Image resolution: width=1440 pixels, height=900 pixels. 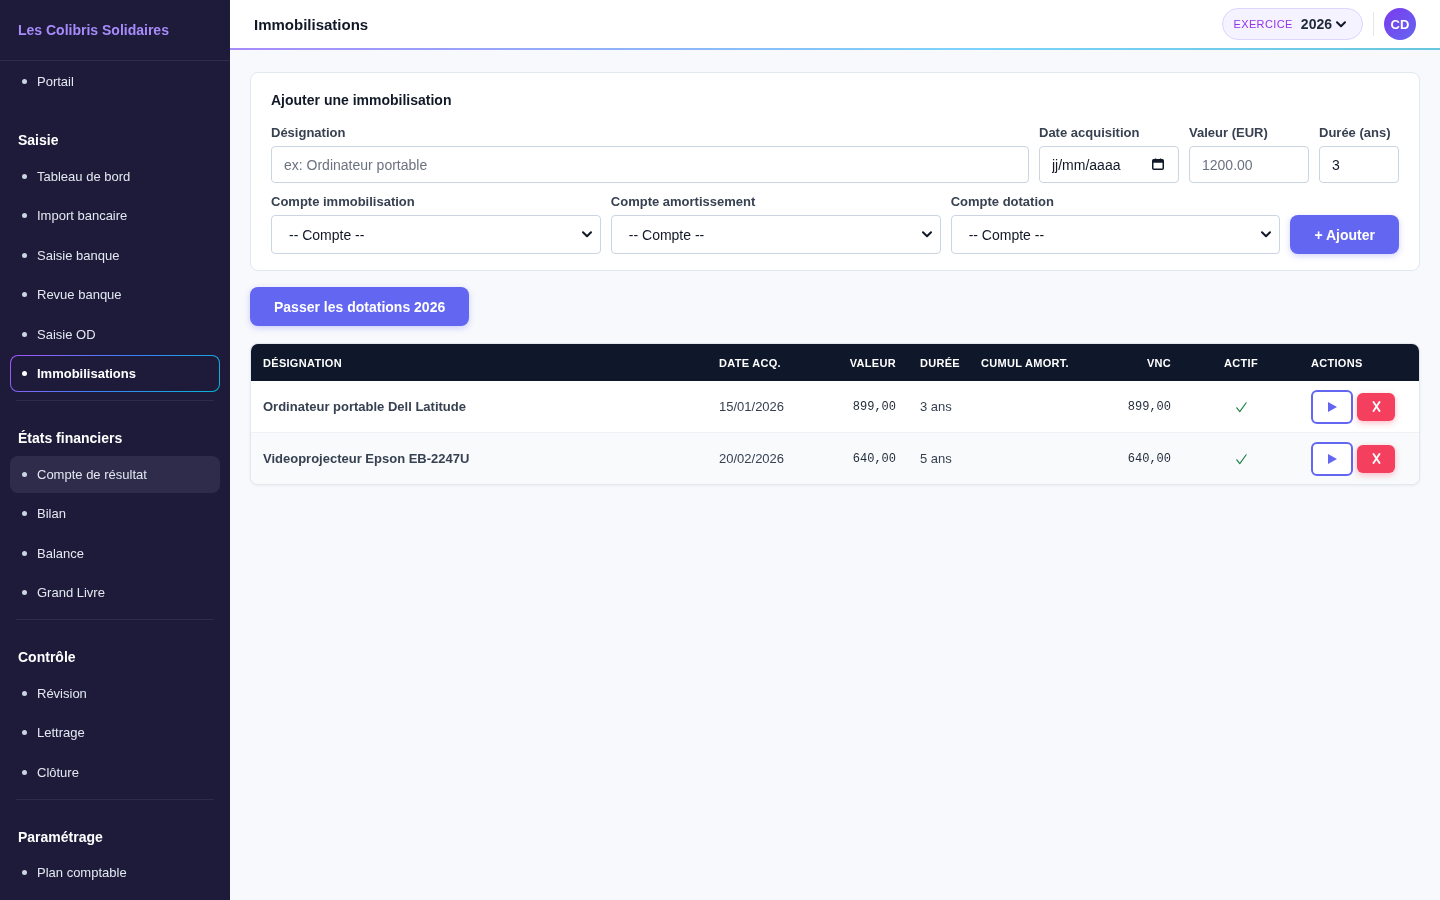 I want to click on date-field: jj/mm/aaaa, so click(x=1109, y=164).